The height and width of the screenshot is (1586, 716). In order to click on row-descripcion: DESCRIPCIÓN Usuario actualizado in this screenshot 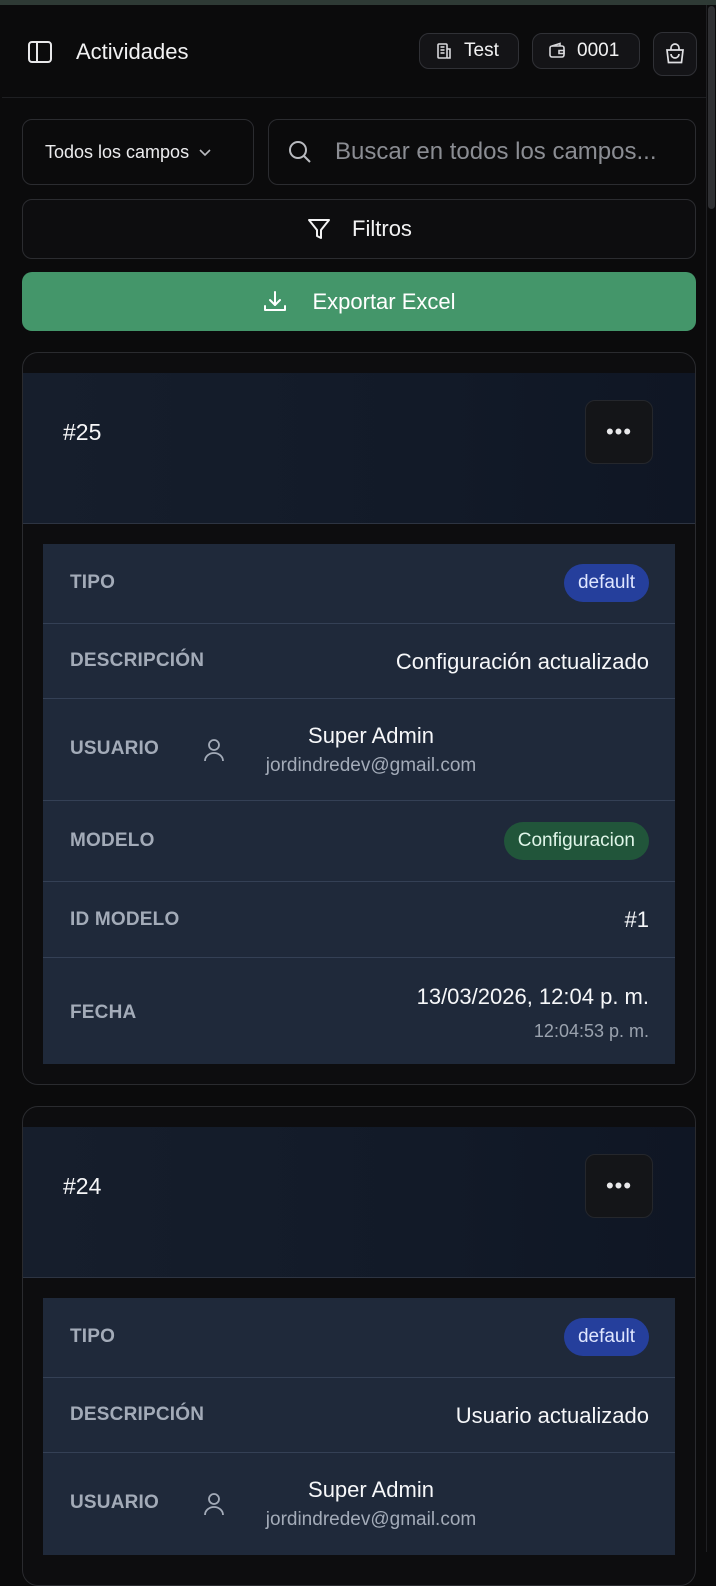, I will do `click(359, 1415)`.